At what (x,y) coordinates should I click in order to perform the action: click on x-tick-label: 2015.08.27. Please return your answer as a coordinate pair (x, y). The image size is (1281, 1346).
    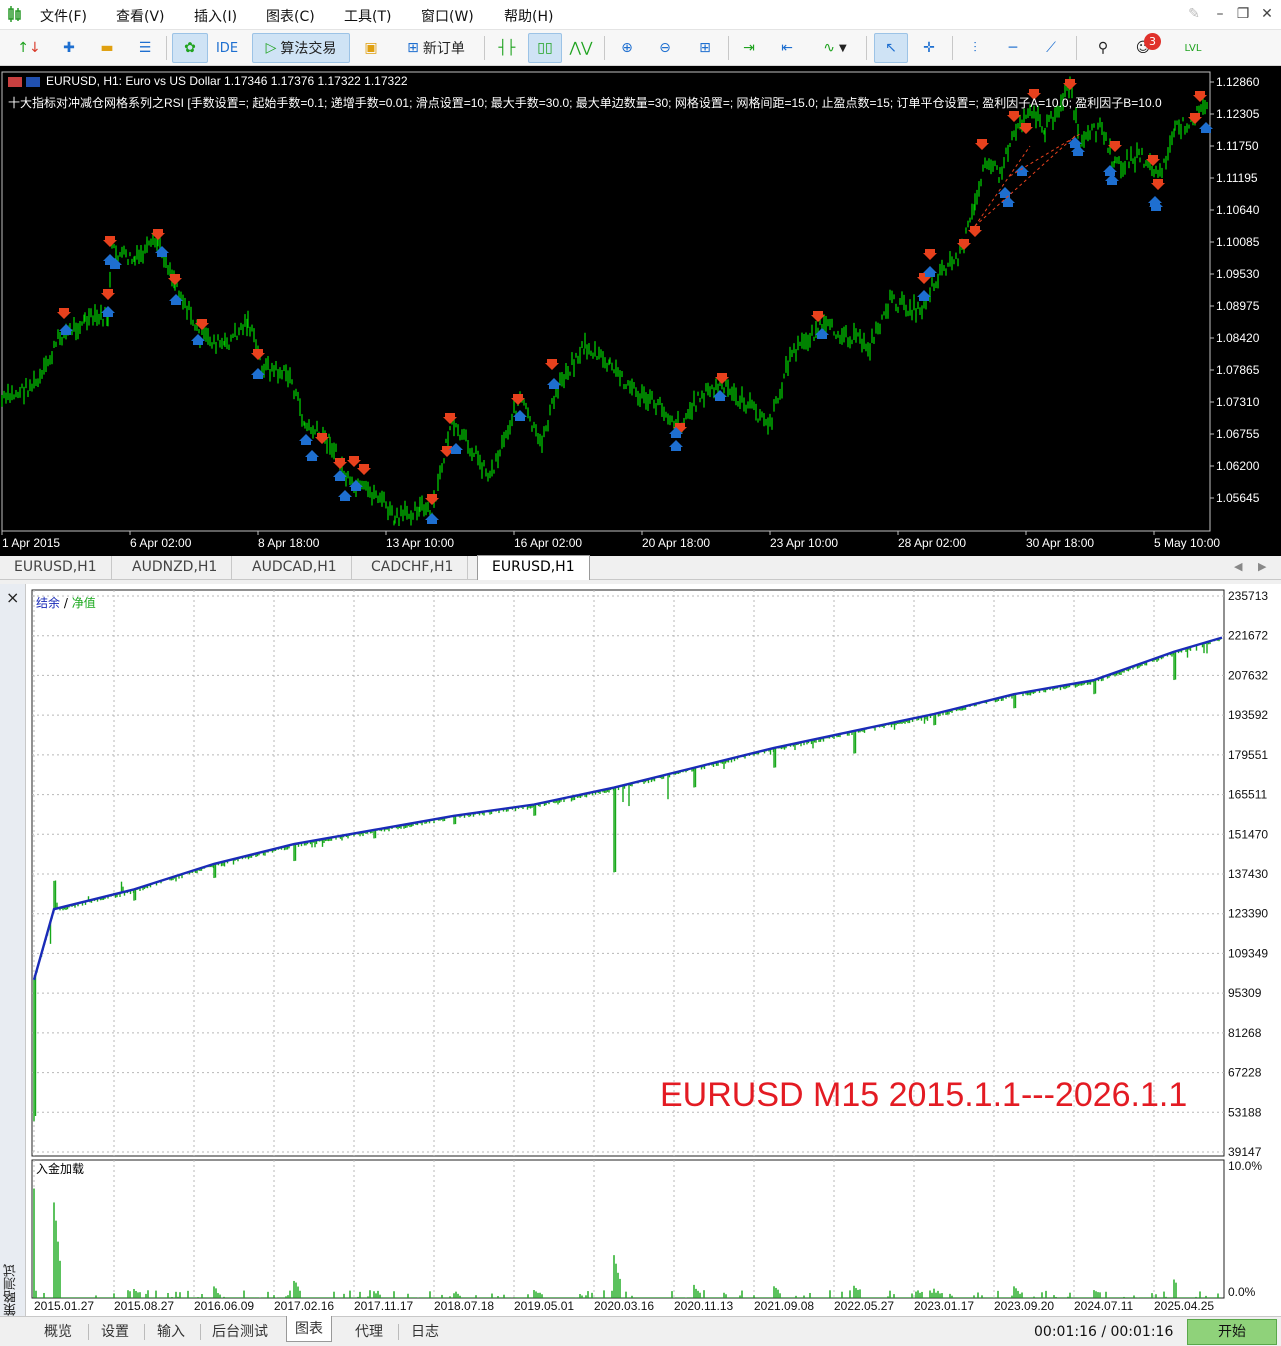
    Looking at the image, I should click on (144, 1305).